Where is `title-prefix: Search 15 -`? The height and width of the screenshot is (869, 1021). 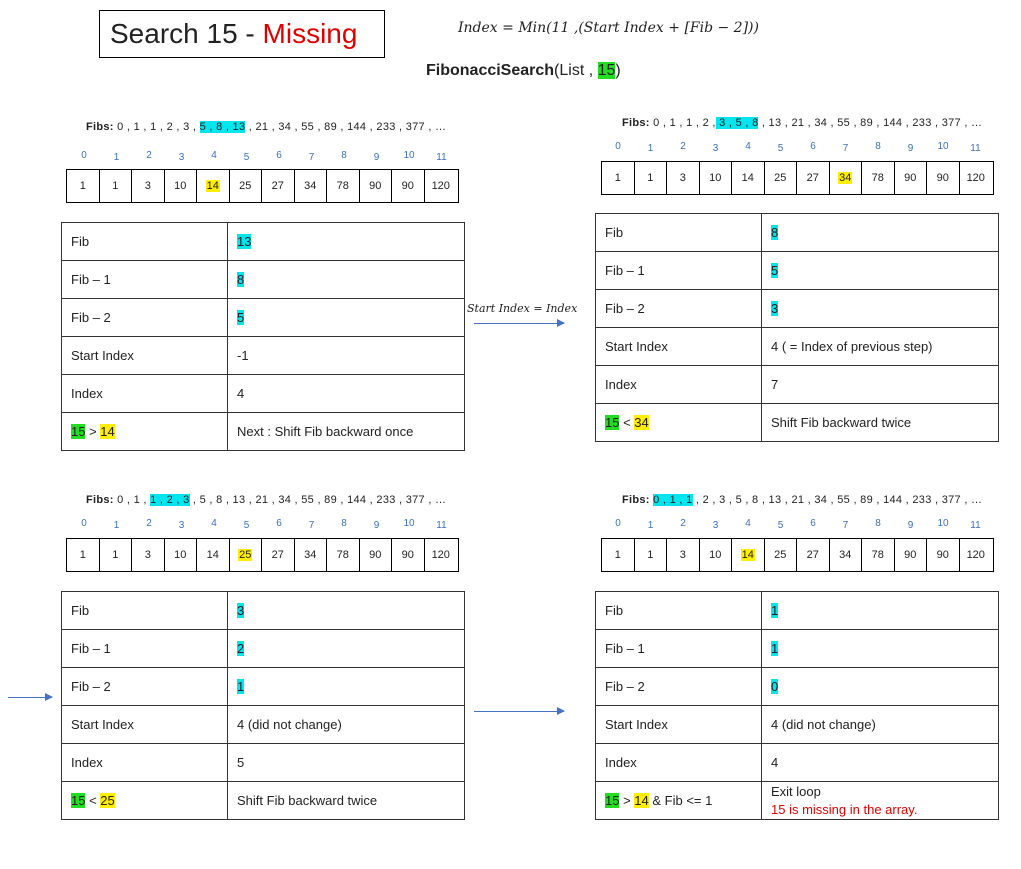
title-prefix: Search 15 - is located at coordinates (186, 33).